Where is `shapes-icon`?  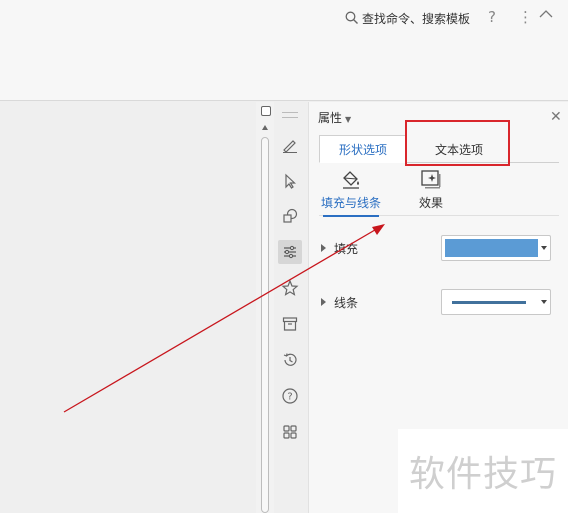 shapes-icon is located at coordinates (290, 216).